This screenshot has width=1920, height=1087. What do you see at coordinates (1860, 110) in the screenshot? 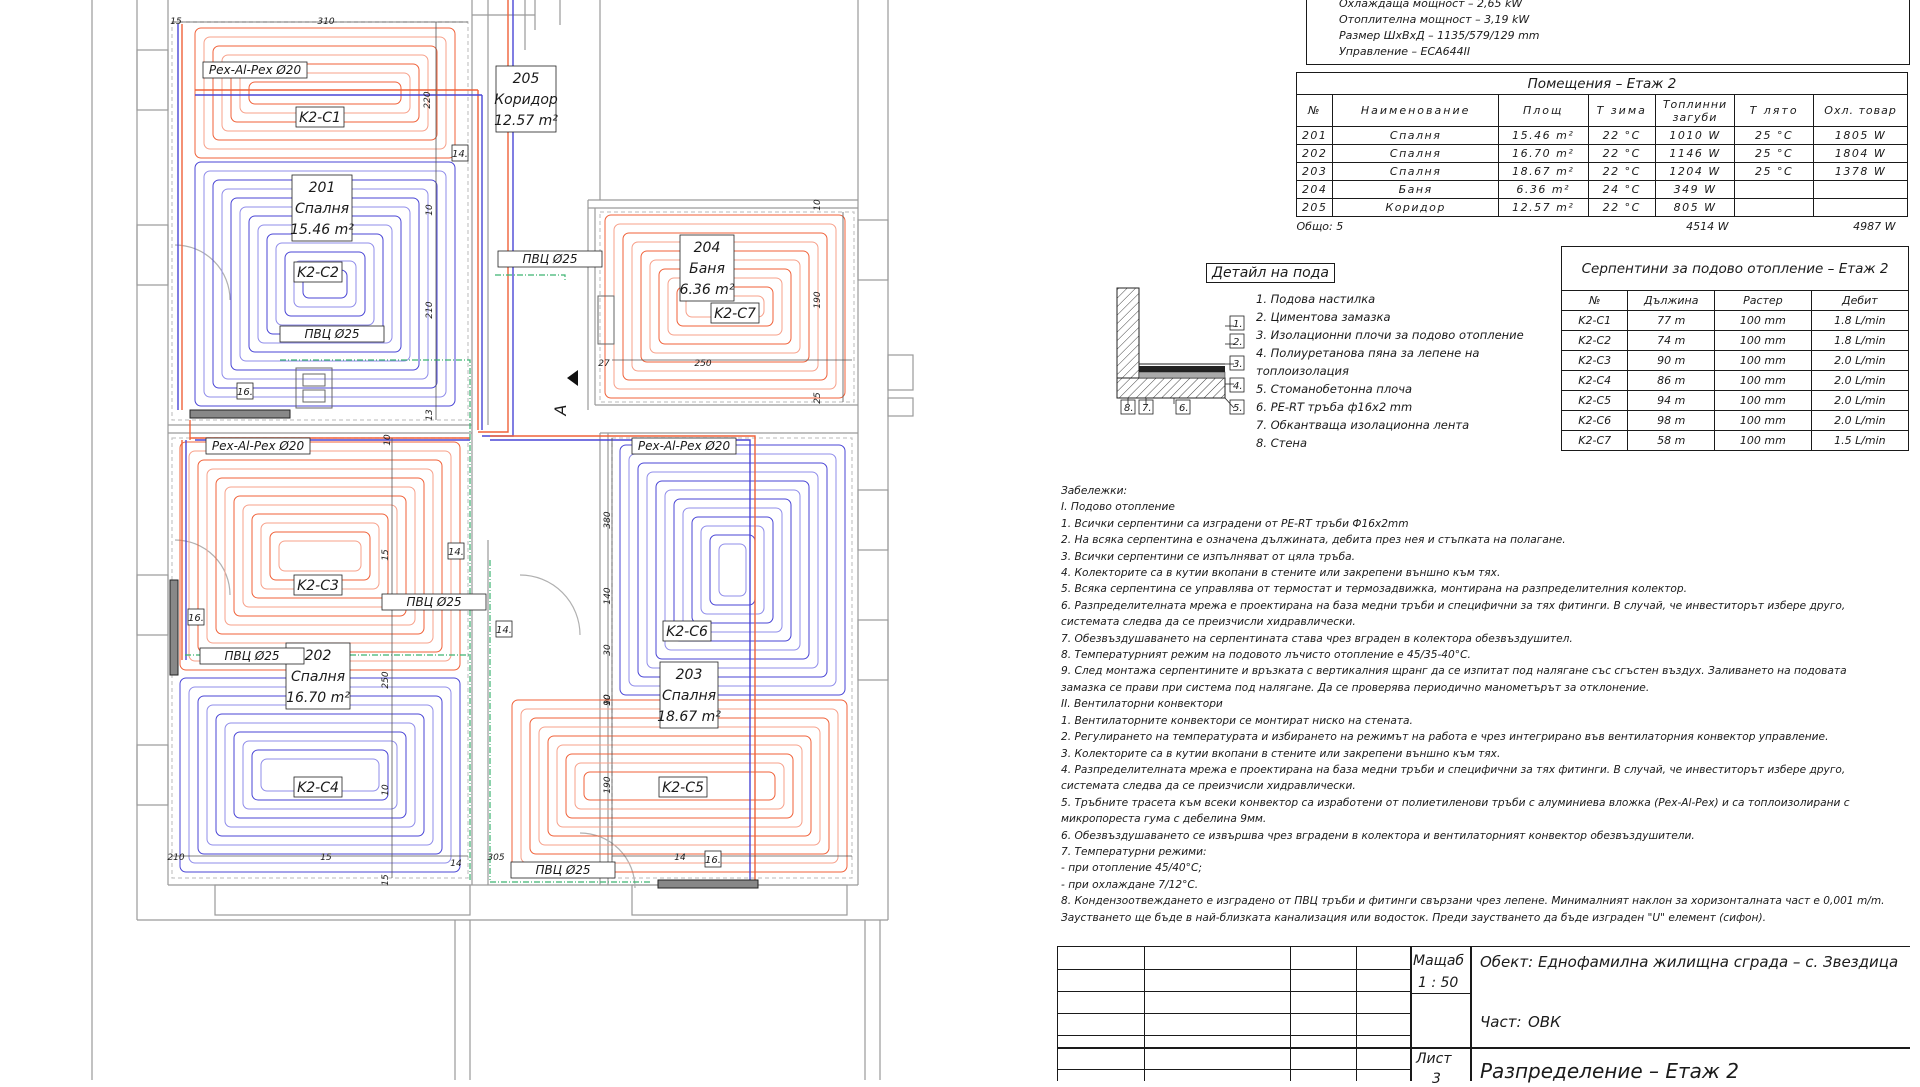
I see `rooms-header: Охл. товар` at bounding box center [1860, 110].